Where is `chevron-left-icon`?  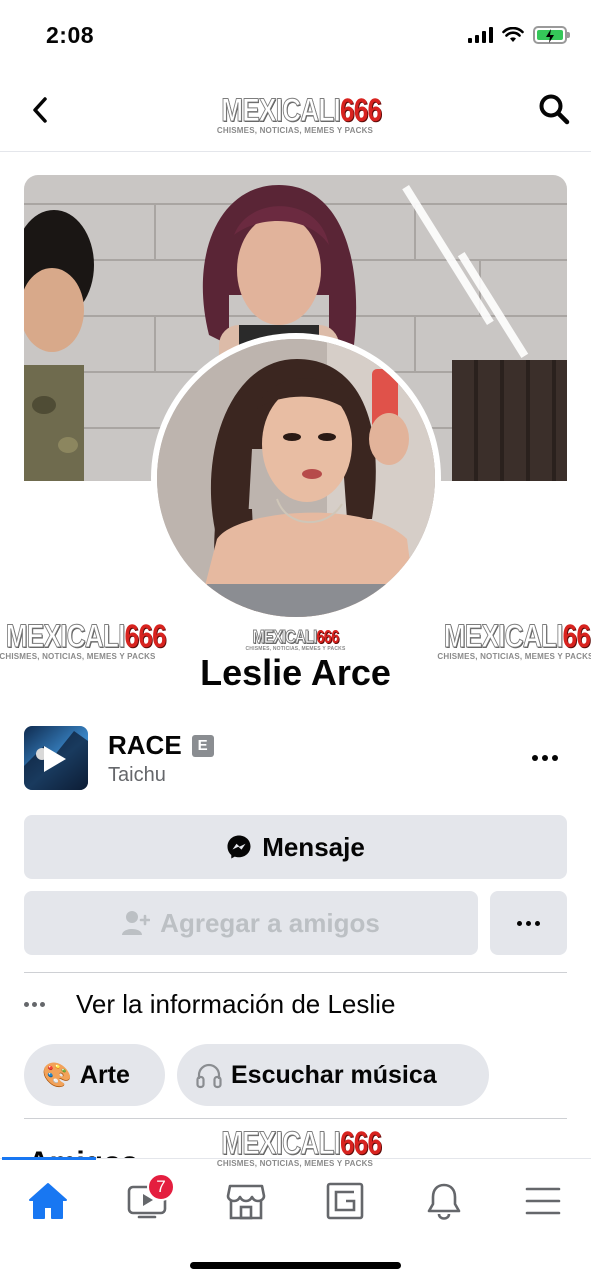
chevron-left-icon is located at coordinates (40, 110).